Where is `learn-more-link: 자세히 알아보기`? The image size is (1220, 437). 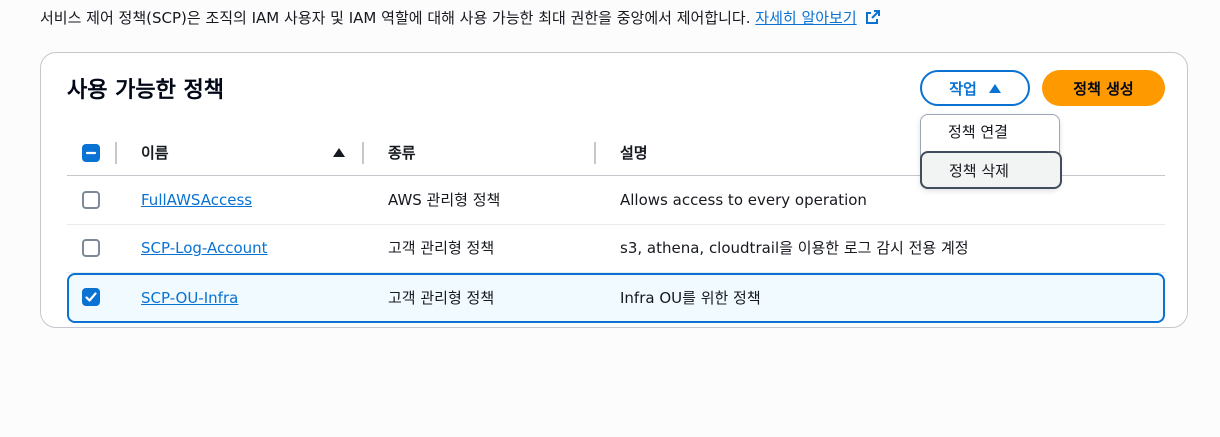 learn-more-link: 자세히 알아보기 is located at coordinates (805, 18).